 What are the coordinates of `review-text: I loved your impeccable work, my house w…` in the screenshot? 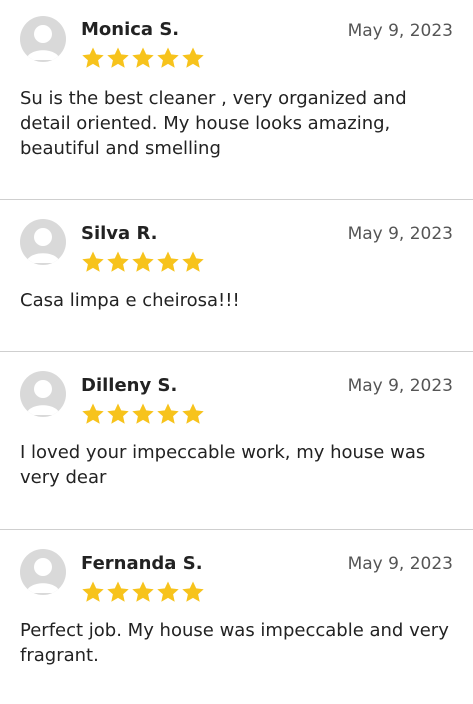 It's located at (223, 465).